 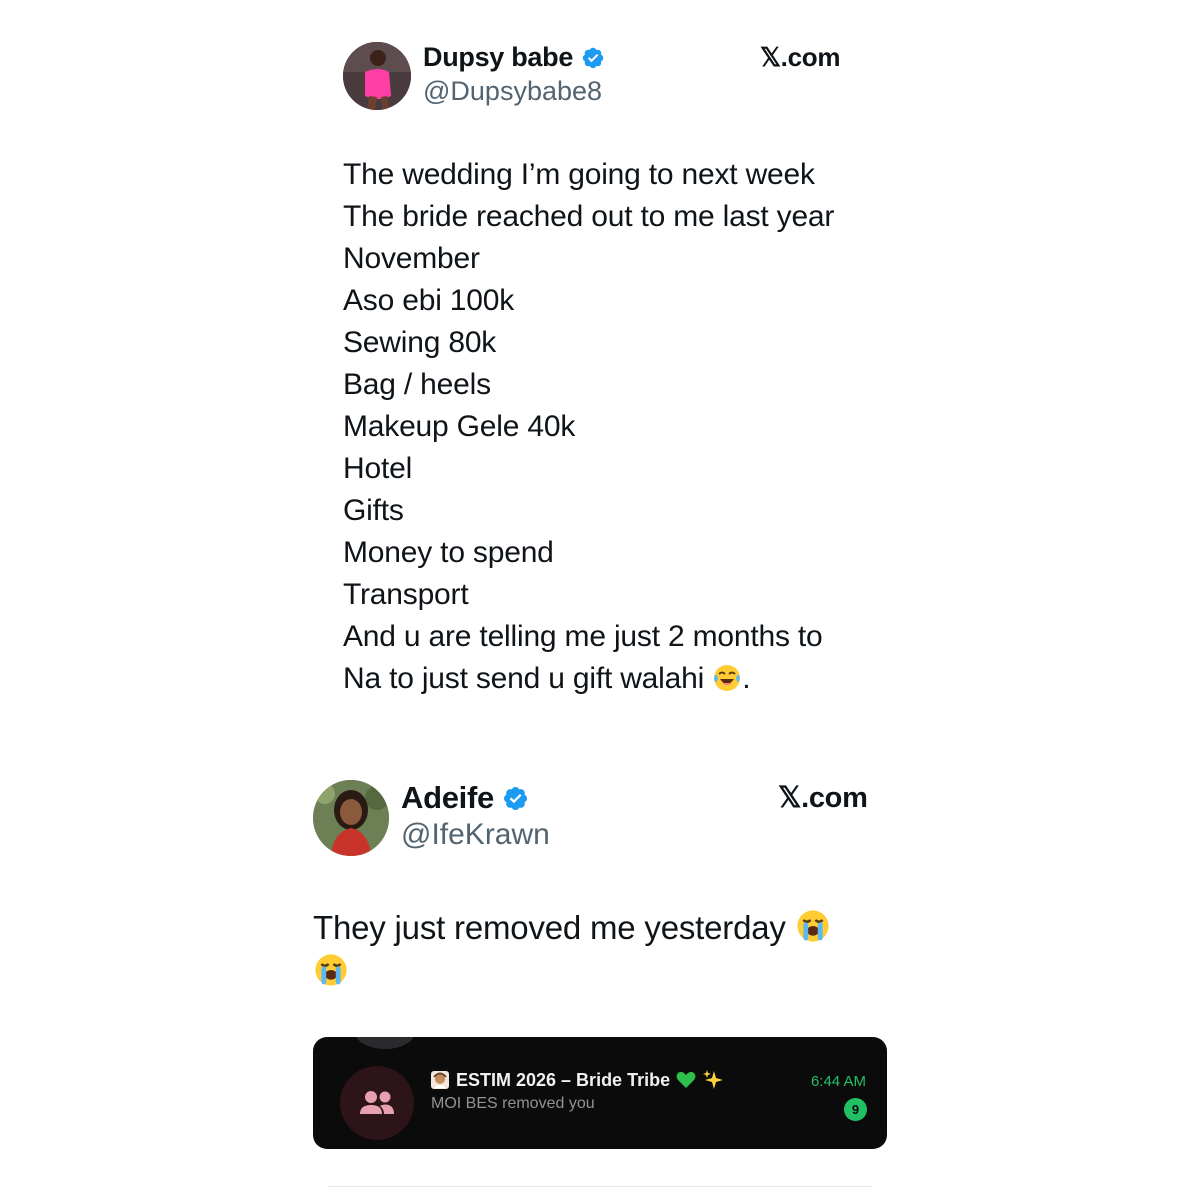 I want to click on tweet-line: They just removed me yesterday, so click(x=549, y=927).